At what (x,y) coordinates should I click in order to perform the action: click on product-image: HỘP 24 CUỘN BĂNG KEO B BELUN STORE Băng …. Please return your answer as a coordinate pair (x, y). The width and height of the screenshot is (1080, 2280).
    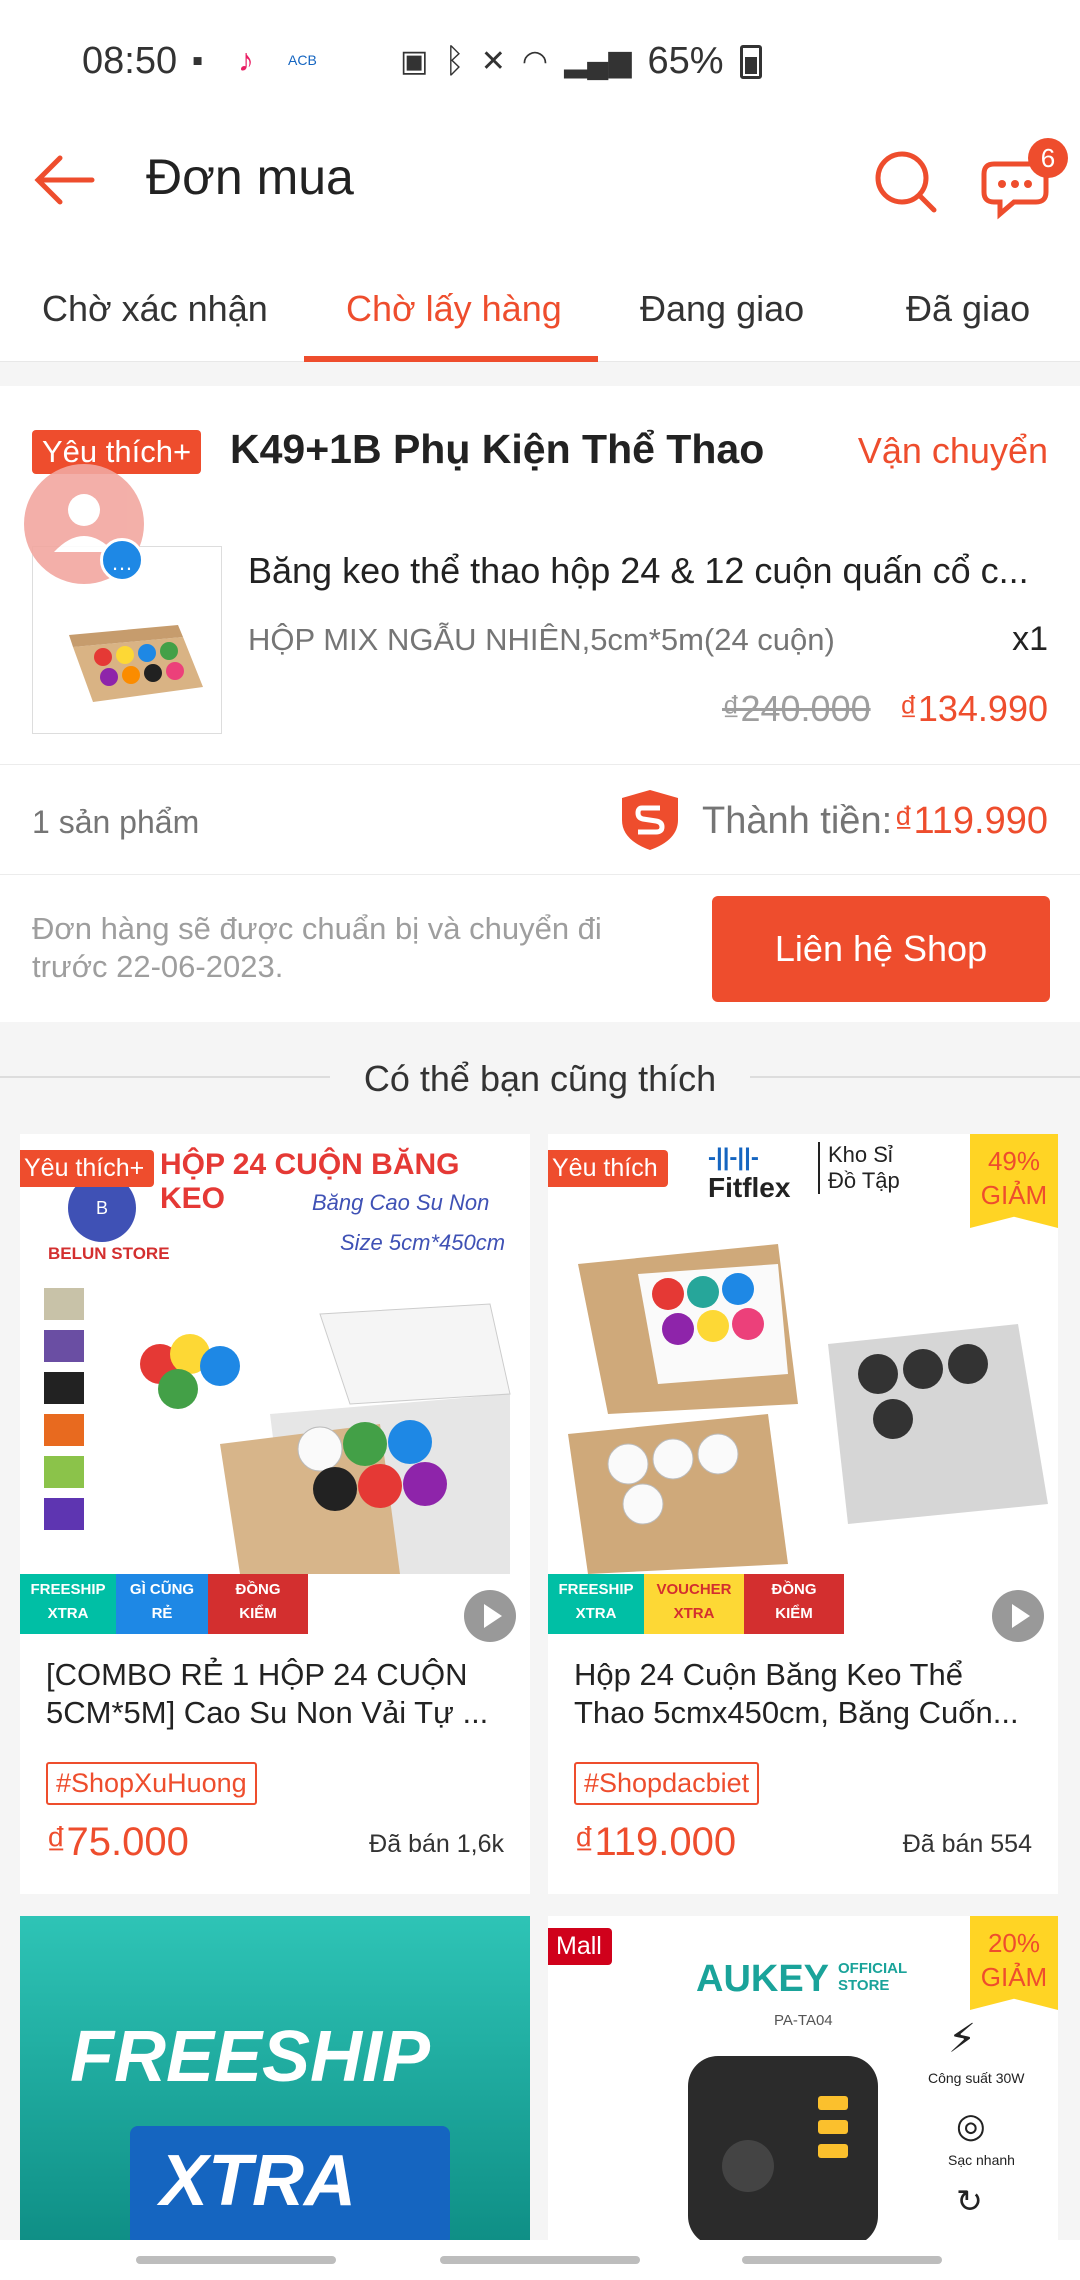
    Looking at the image, I should click on (275, 1384).